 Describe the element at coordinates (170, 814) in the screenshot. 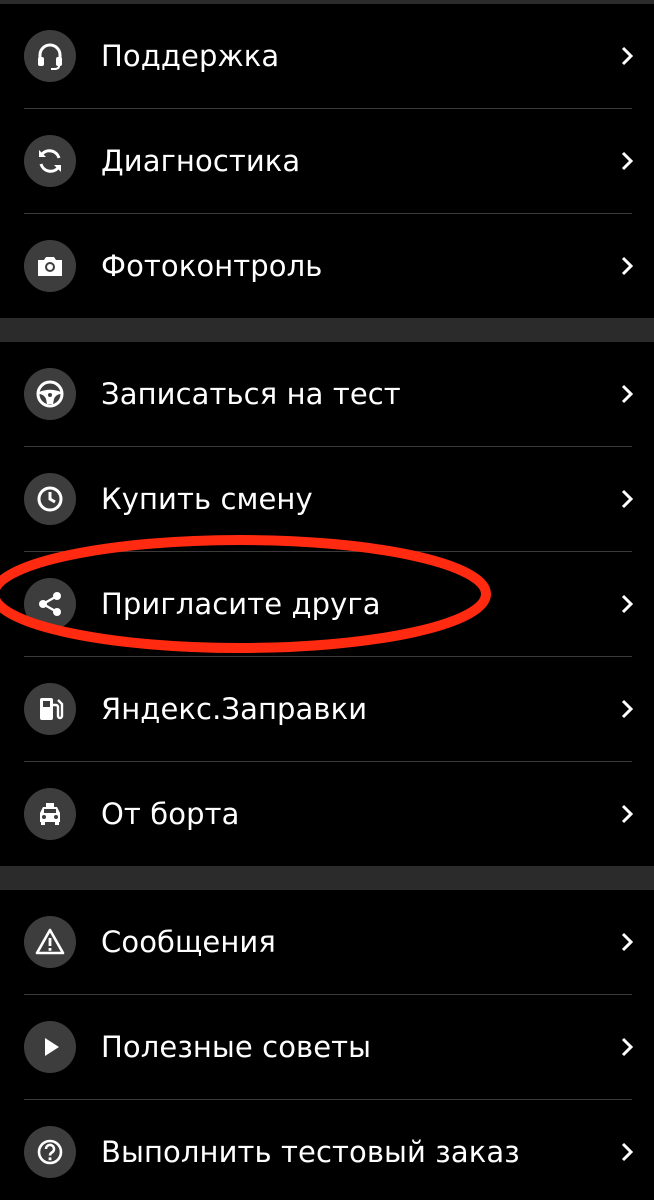

I see `menu-item-label: От борта` at that location.